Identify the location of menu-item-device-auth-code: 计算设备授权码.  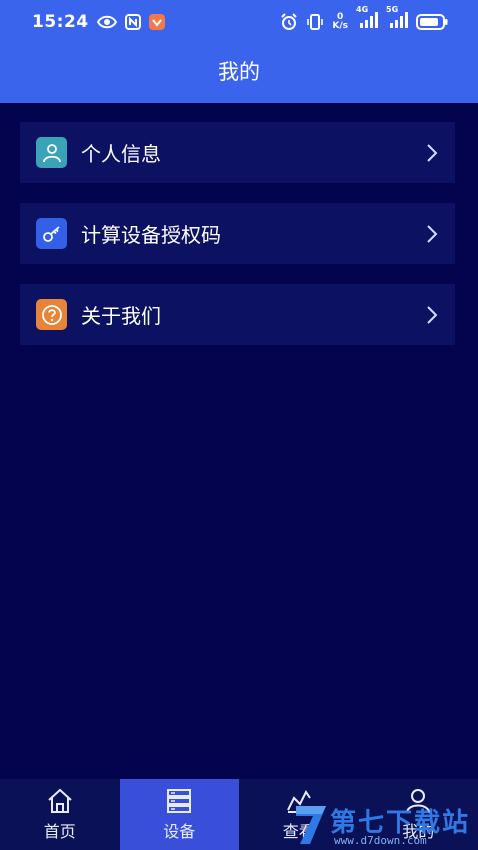
(237, 233).